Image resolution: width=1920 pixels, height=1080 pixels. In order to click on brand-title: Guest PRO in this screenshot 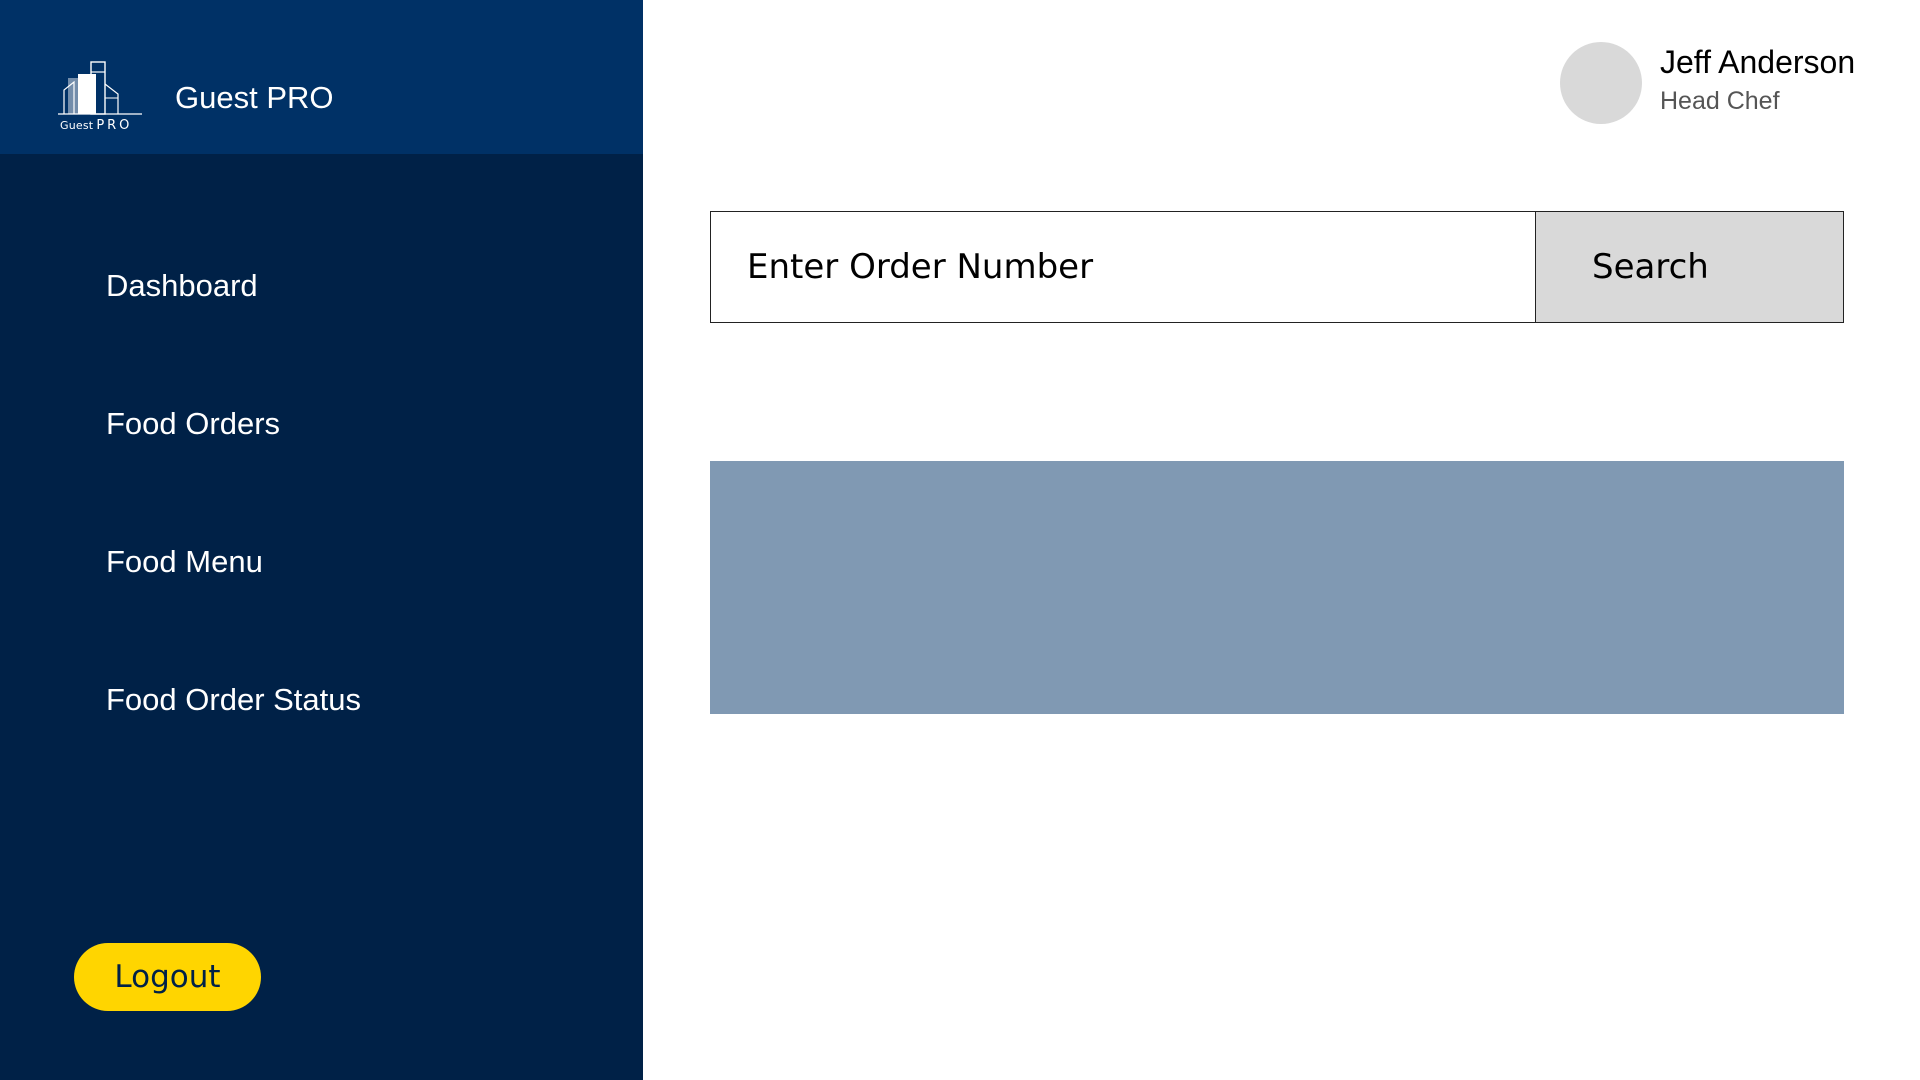, I will do `click(254, 97)`.